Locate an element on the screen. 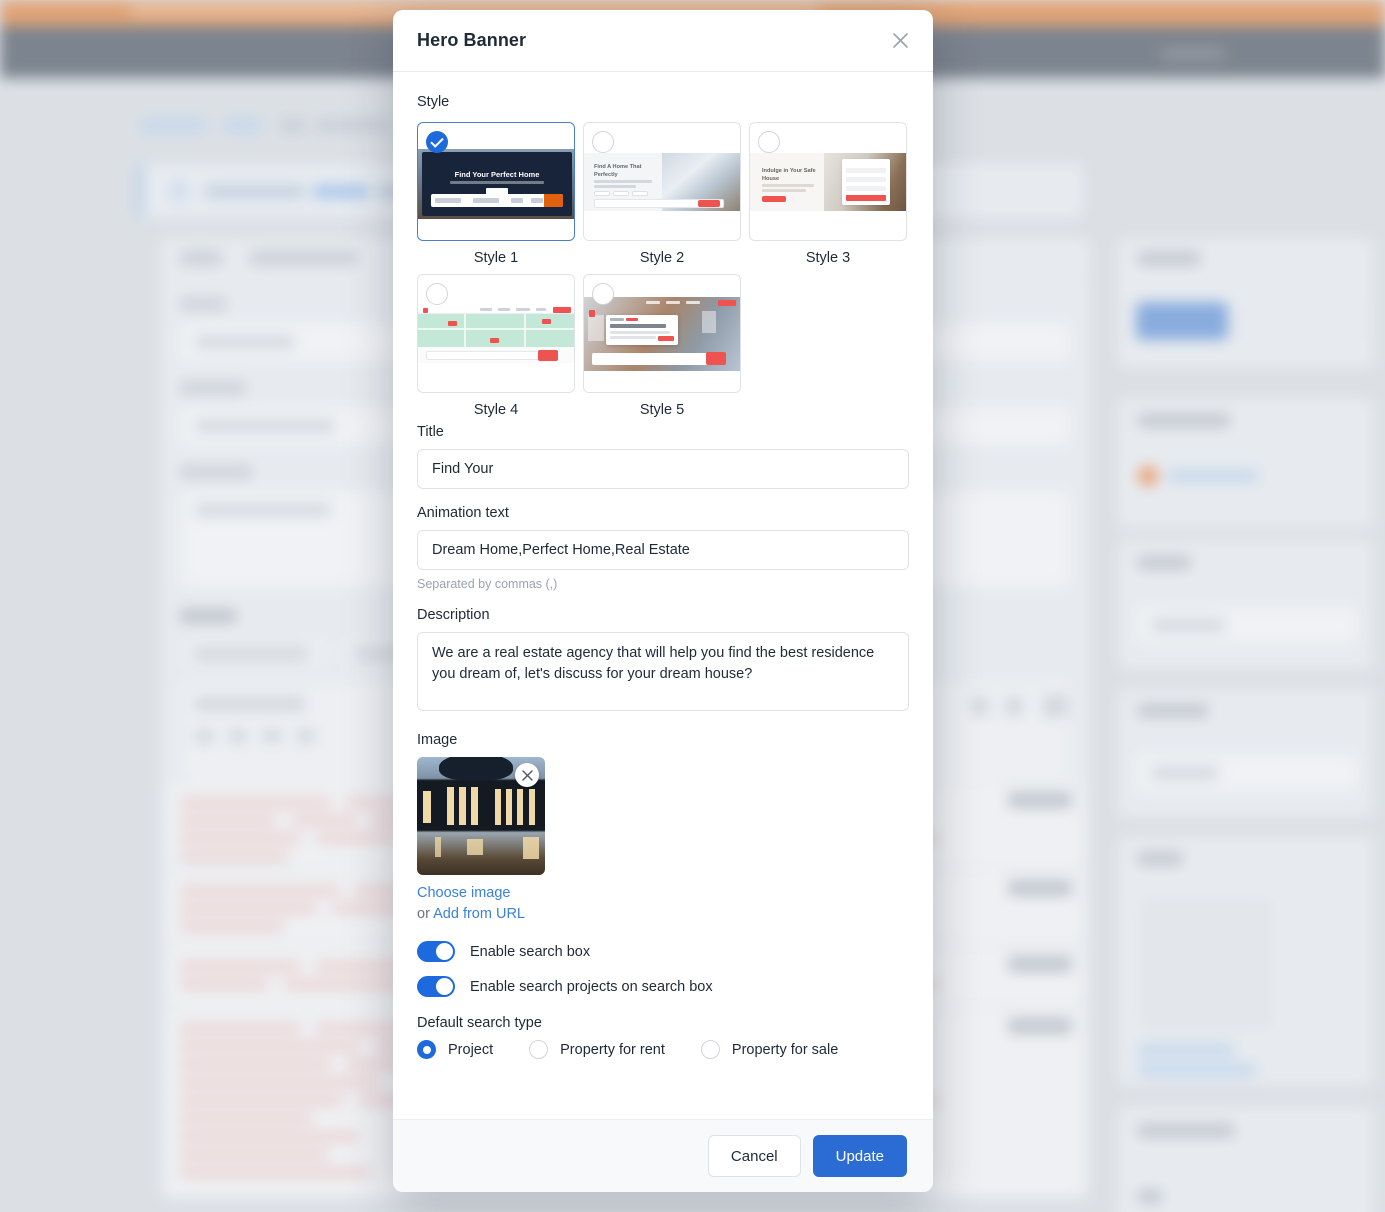  radio-label-property-for-rent: Property for rent is located at coordinates (612, 1049).